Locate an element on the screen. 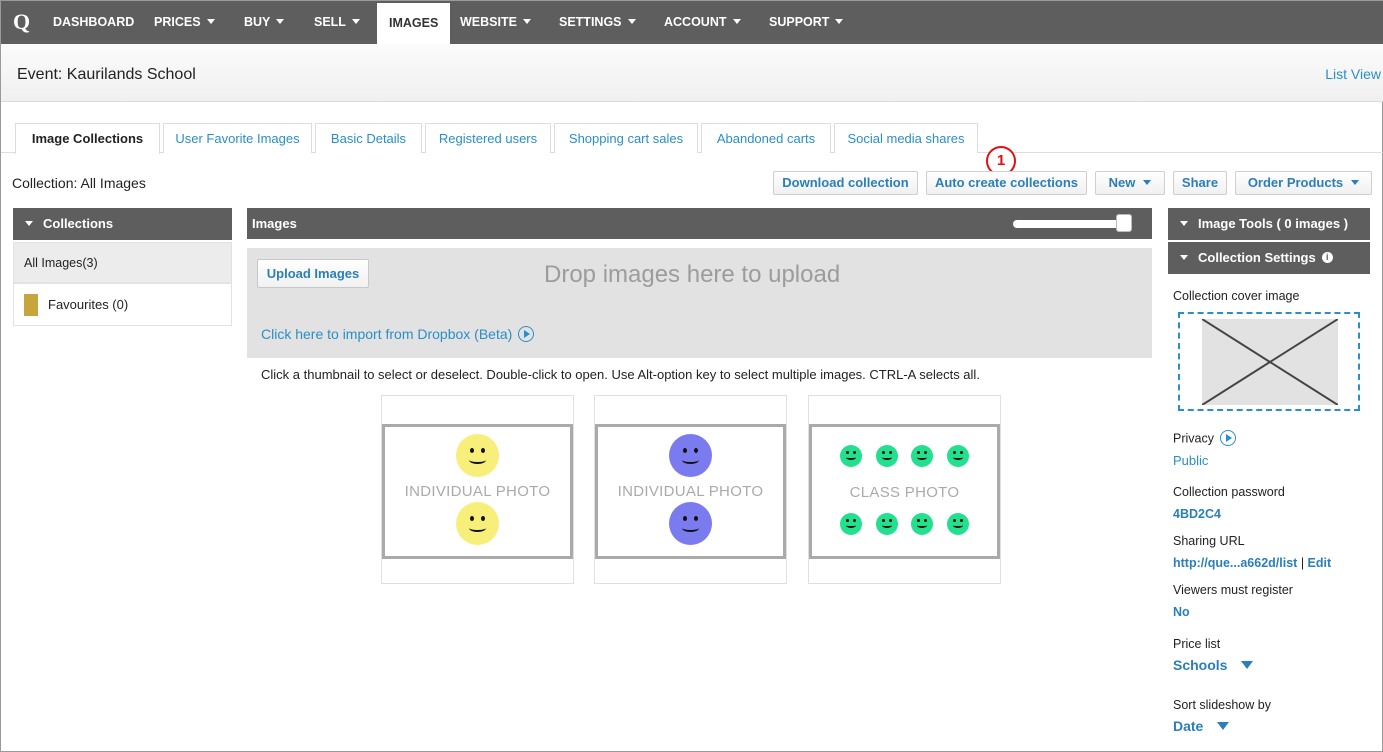  order-products-button: Order Products is located at coordinates (1303, 183).